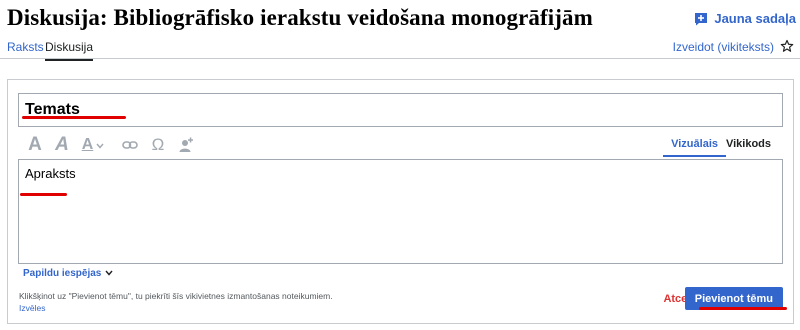 The height and width of the screenshot is (330, 800). What do you see at coordinates (62, 145) in the screenshot?
I see `italic-button: A` at bounding box center [62, 145].